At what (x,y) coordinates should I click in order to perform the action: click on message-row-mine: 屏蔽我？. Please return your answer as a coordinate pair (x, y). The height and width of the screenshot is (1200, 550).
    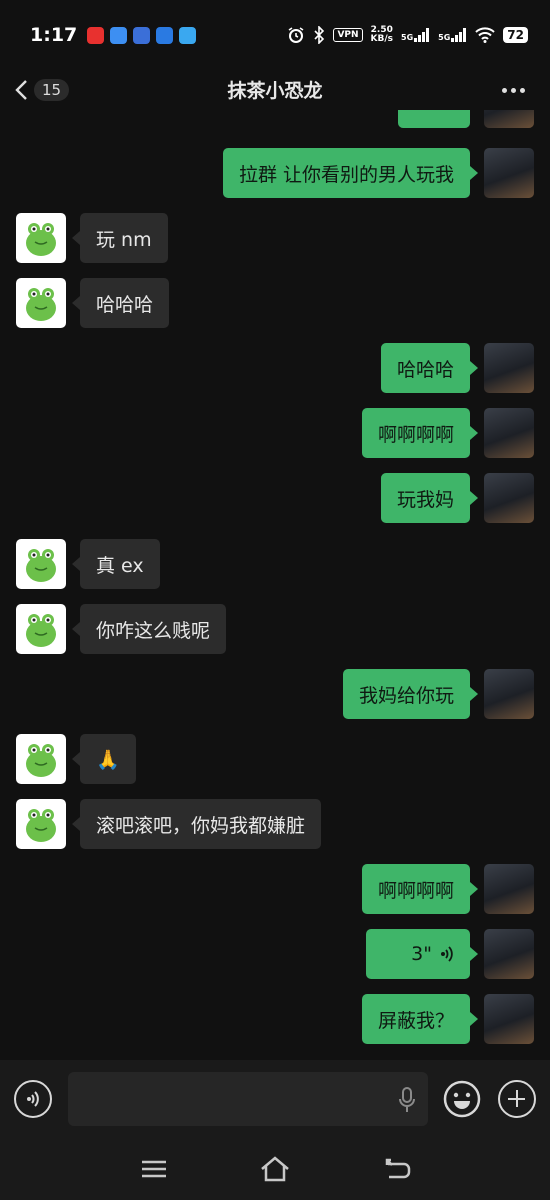
    Looking at the image, I should click on (275, 1019).